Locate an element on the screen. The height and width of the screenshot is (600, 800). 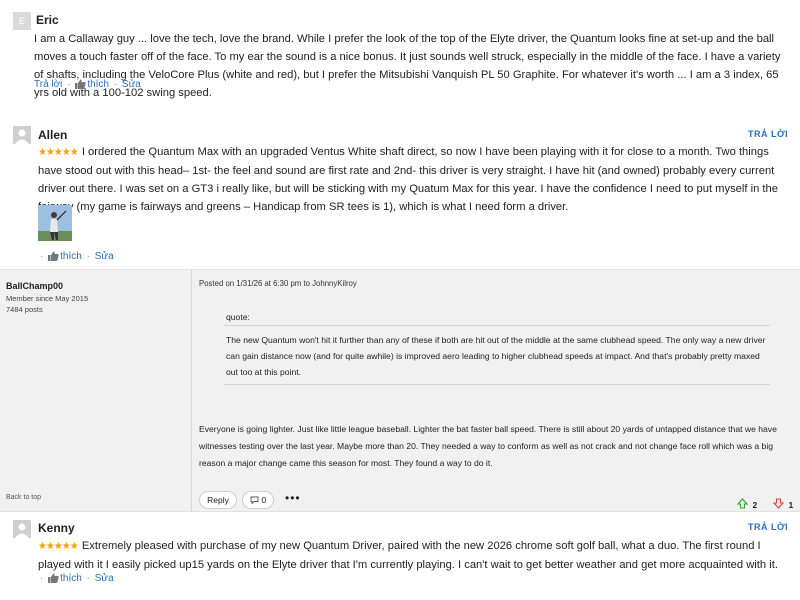
comment-count: 0 is located at coordinates (264, 500).